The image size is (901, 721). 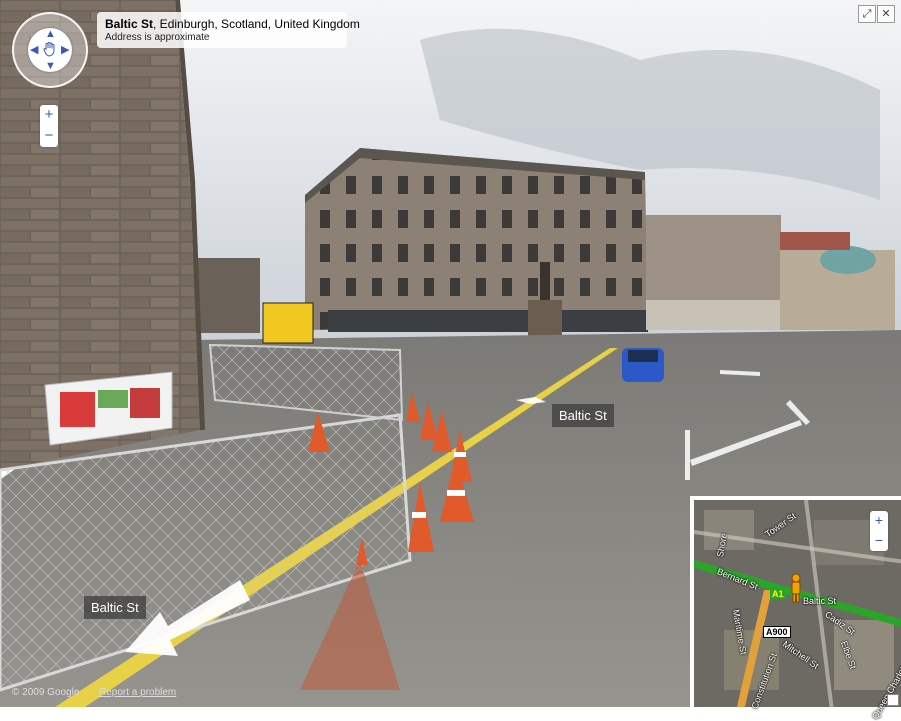 I want to click on street-label-upper: Baltic St, so click(x=583, y=415).